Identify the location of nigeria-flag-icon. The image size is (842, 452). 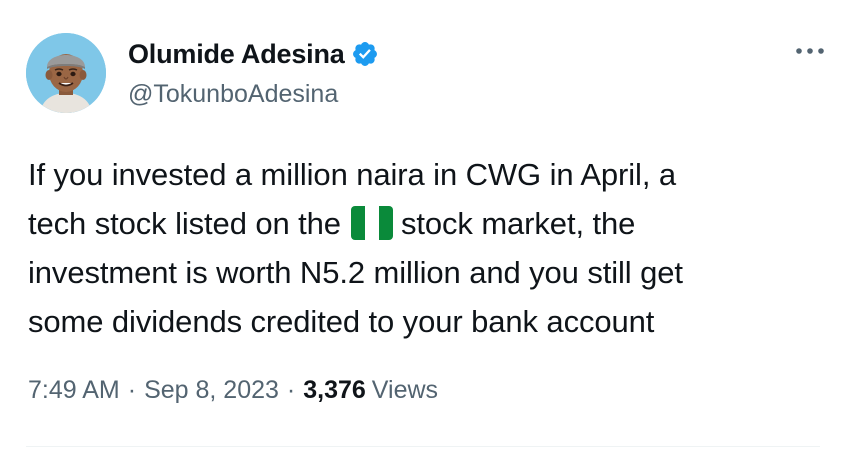
(371, 222).